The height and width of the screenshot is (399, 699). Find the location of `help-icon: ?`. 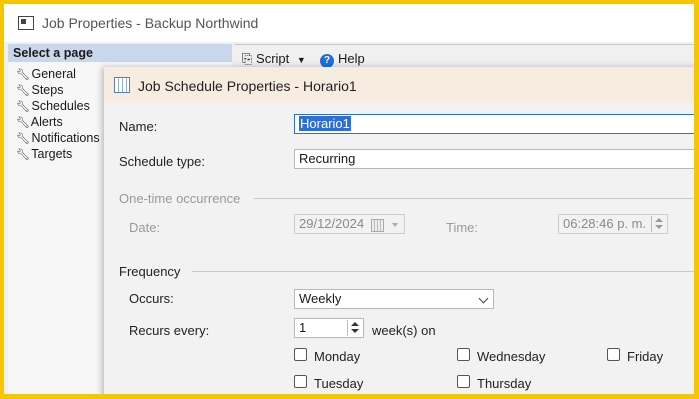

help-icon: ? is located at coordinates (327, 61).